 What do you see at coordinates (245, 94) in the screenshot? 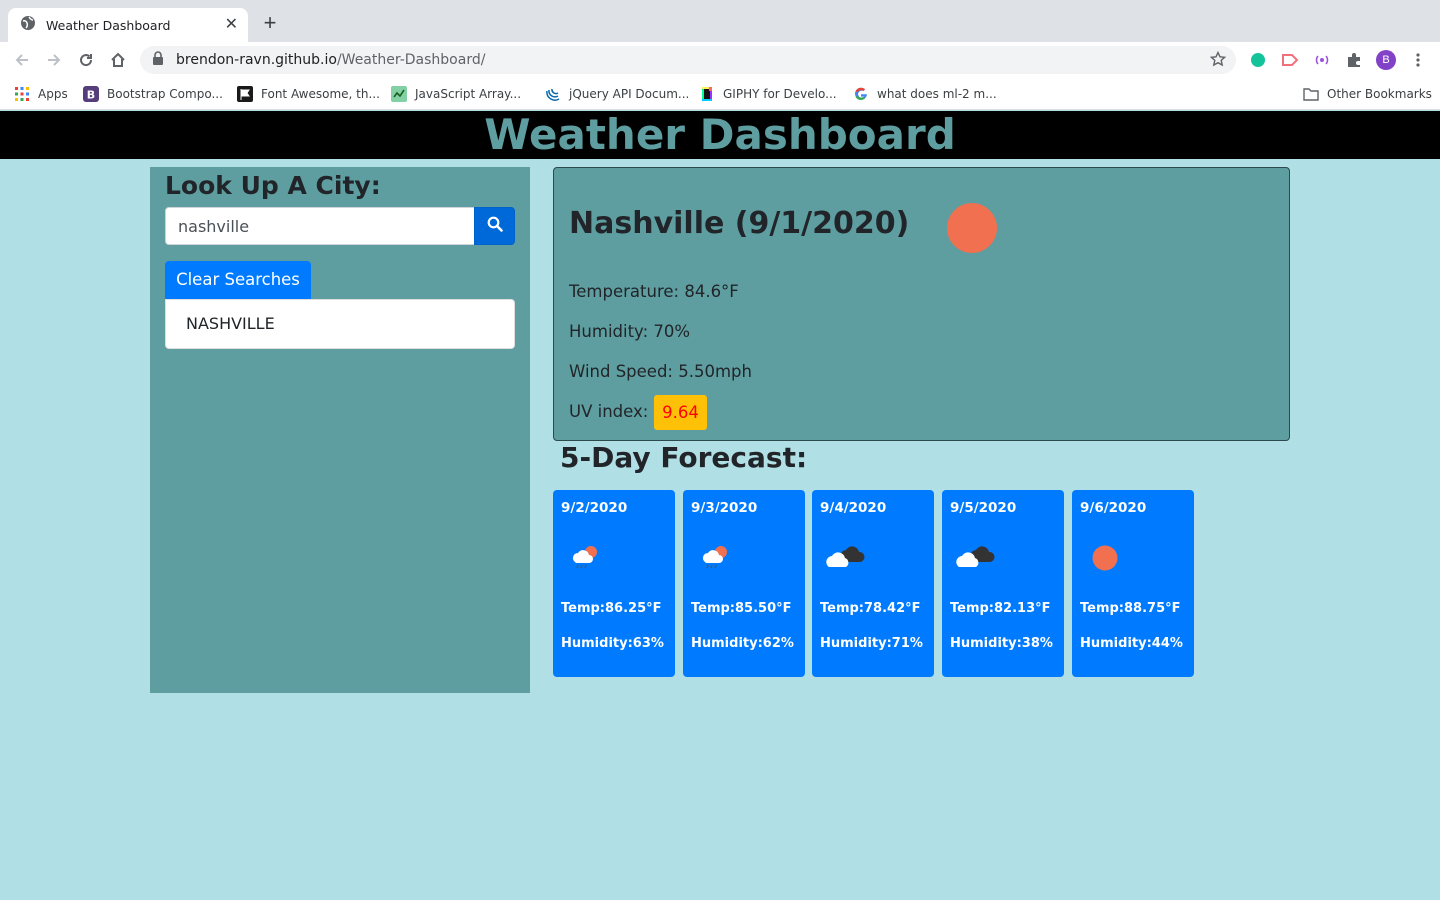
I see `font-awesome-icon` at bounding box center [245, 94].